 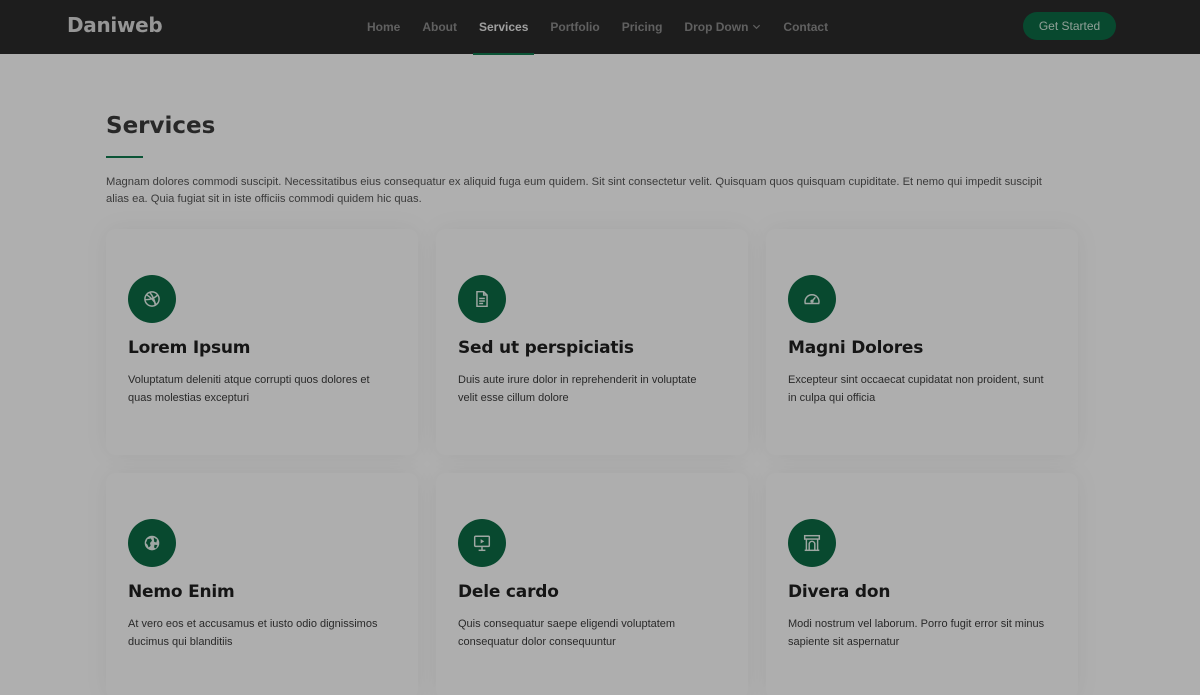 I want to click on nav-item-home: Home, so click(x=383, y=27).